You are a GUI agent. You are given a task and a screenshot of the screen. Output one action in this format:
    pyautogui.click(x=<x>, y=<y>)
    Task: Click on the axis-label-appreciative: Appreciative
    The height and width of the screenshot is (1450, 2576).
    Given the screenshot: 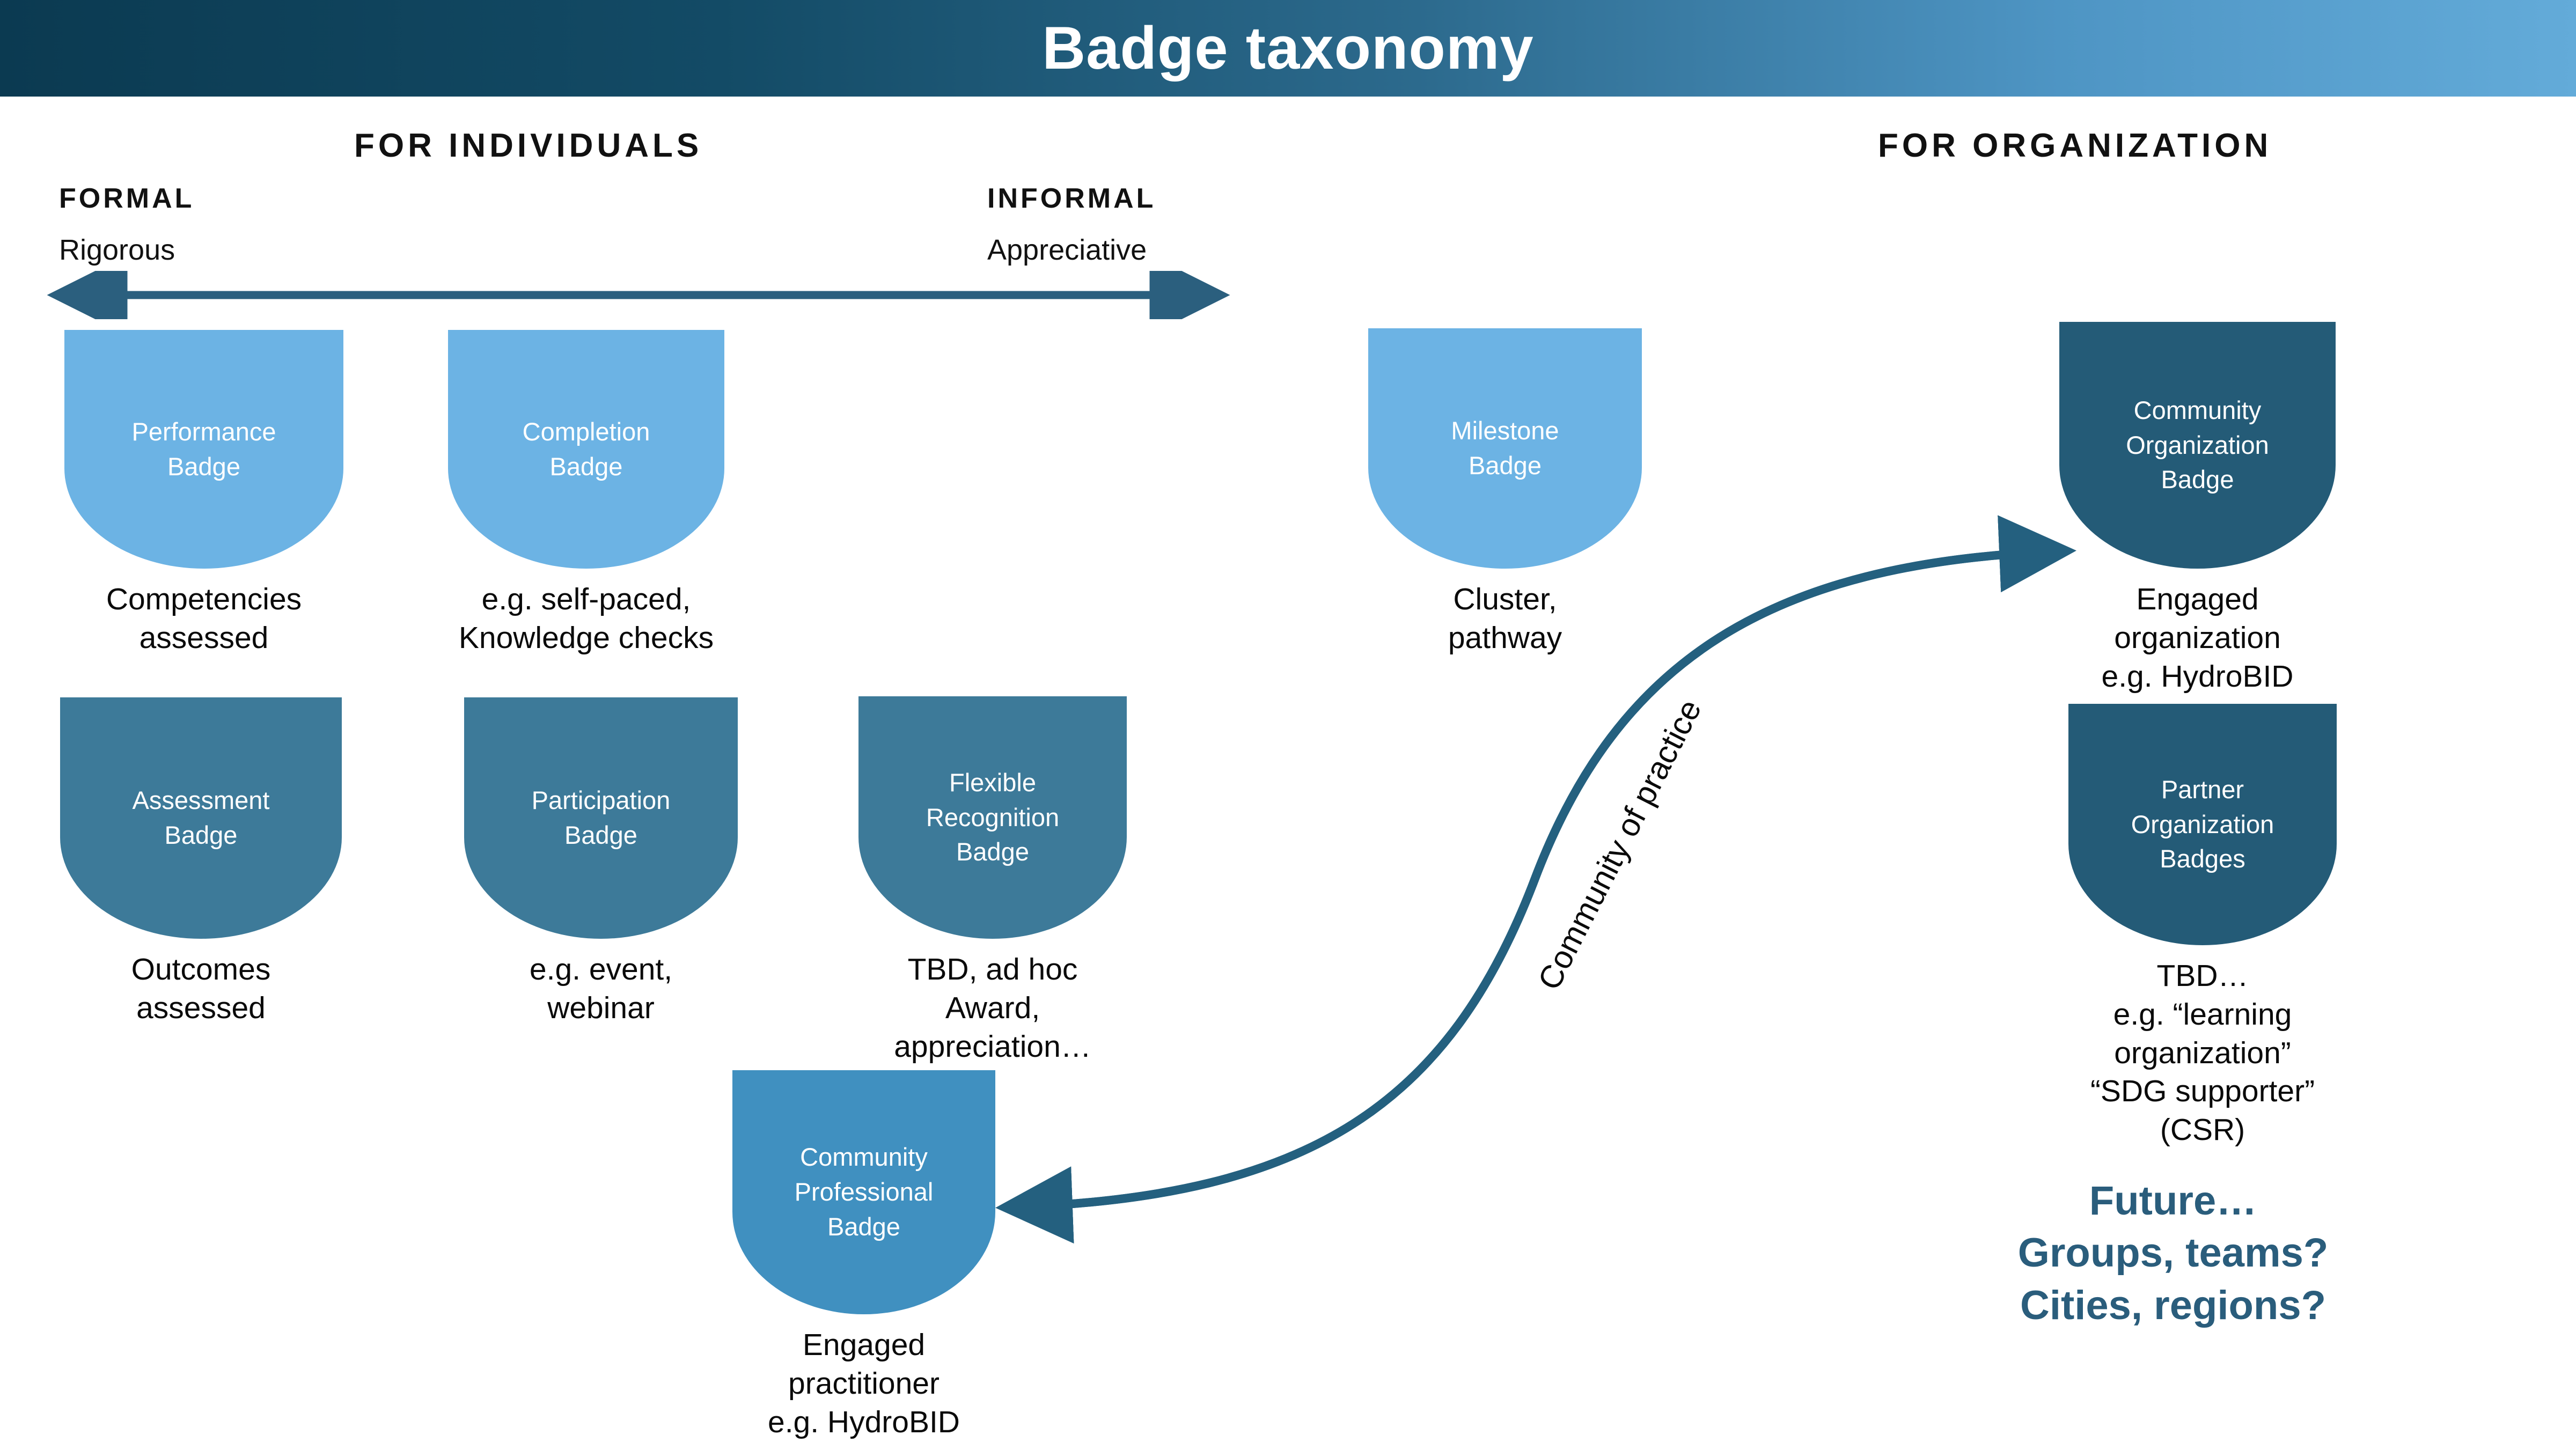 What is the action you would take?
    pyautogui.click(x=1067, y=250)
    